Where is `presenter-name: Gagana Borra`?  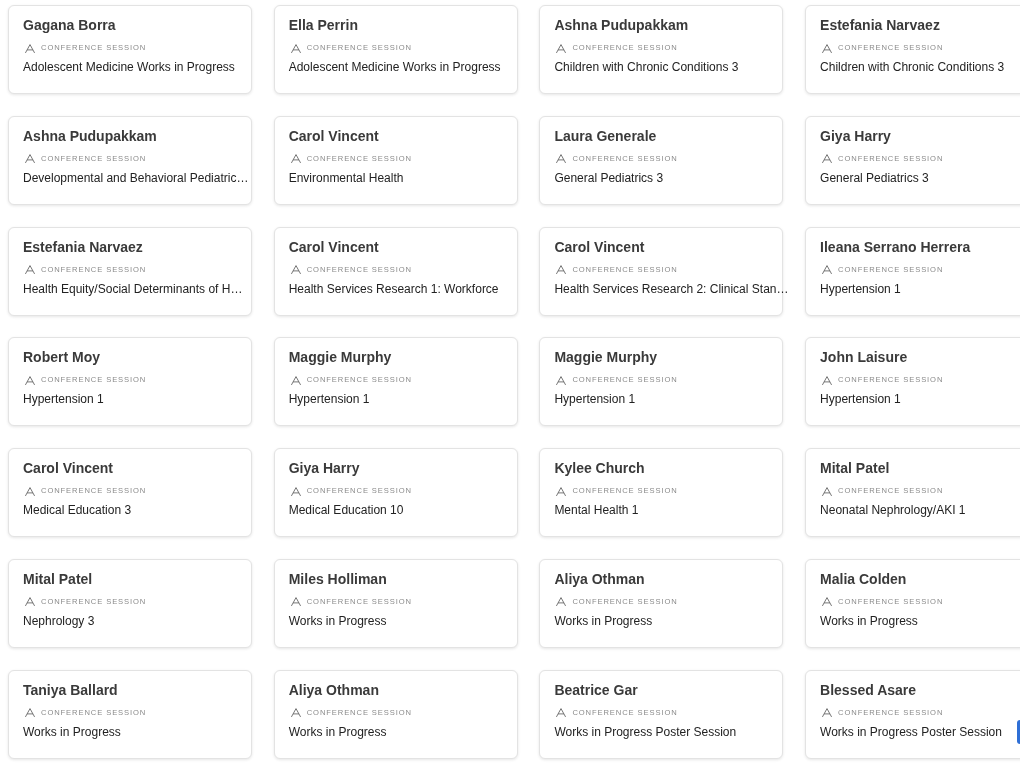 presenter-name: Gagana Borra is located at coordinates (69, 25).